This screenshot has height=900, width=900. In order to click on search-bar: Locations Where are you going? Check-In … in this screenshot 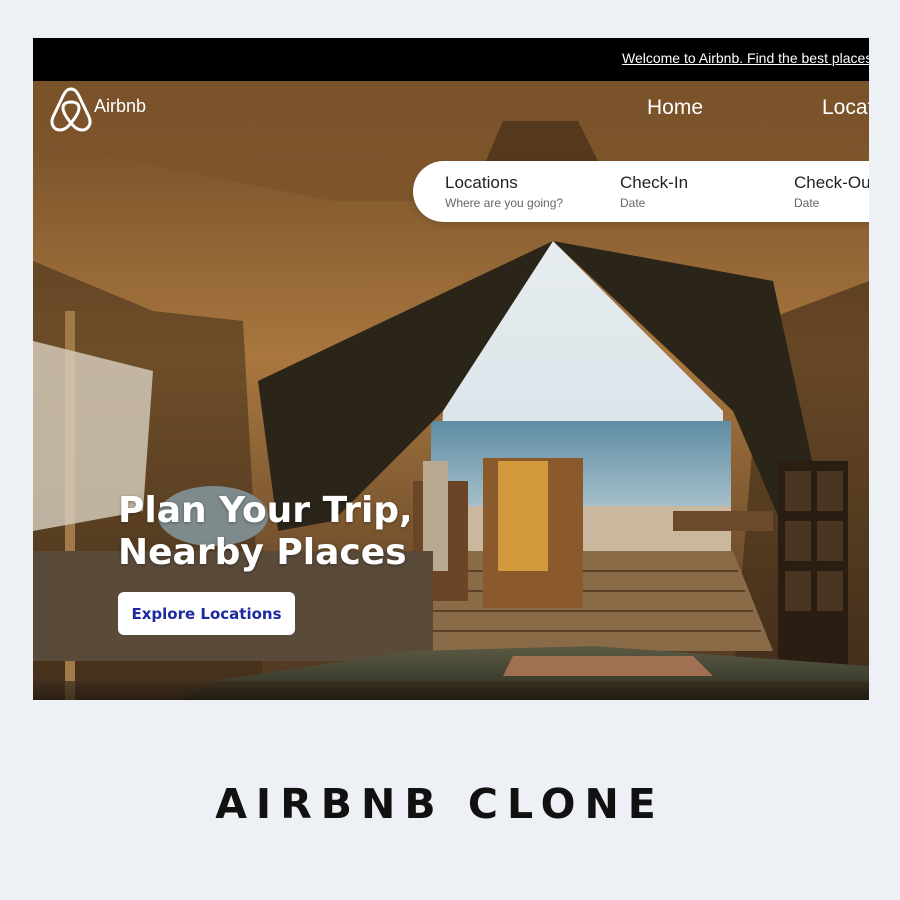, I will do `click(641, 191)`.